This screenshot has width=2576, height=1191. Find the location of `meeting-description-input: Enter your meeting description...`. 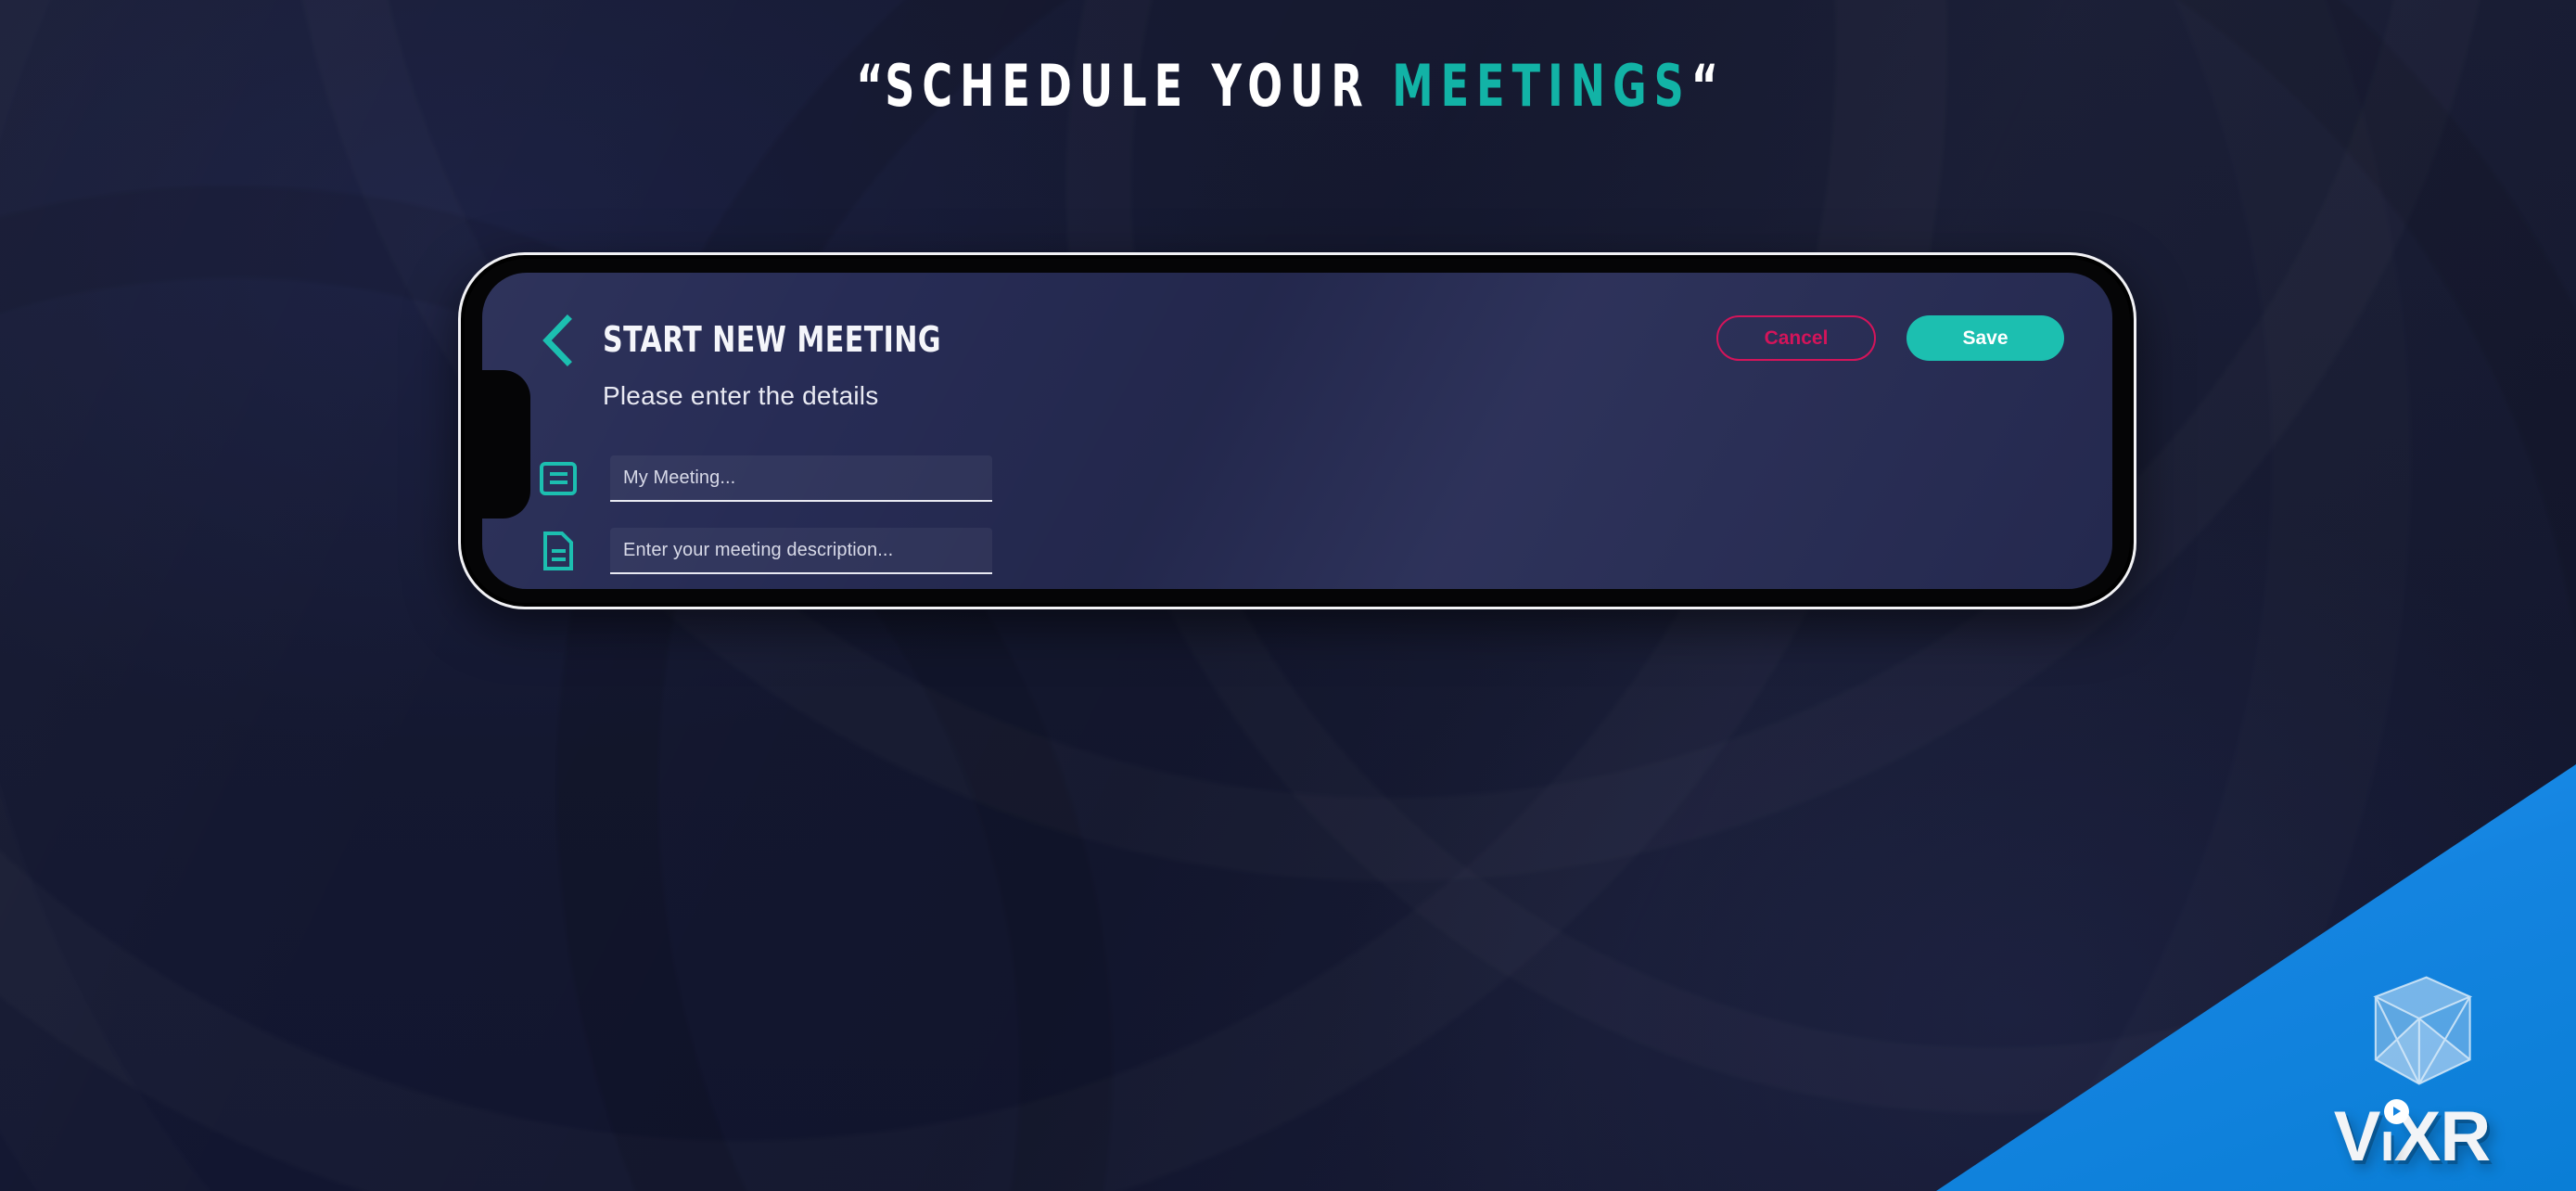

meeting-description-input: Enter your meeting description... is located at coordinates (801, 551).